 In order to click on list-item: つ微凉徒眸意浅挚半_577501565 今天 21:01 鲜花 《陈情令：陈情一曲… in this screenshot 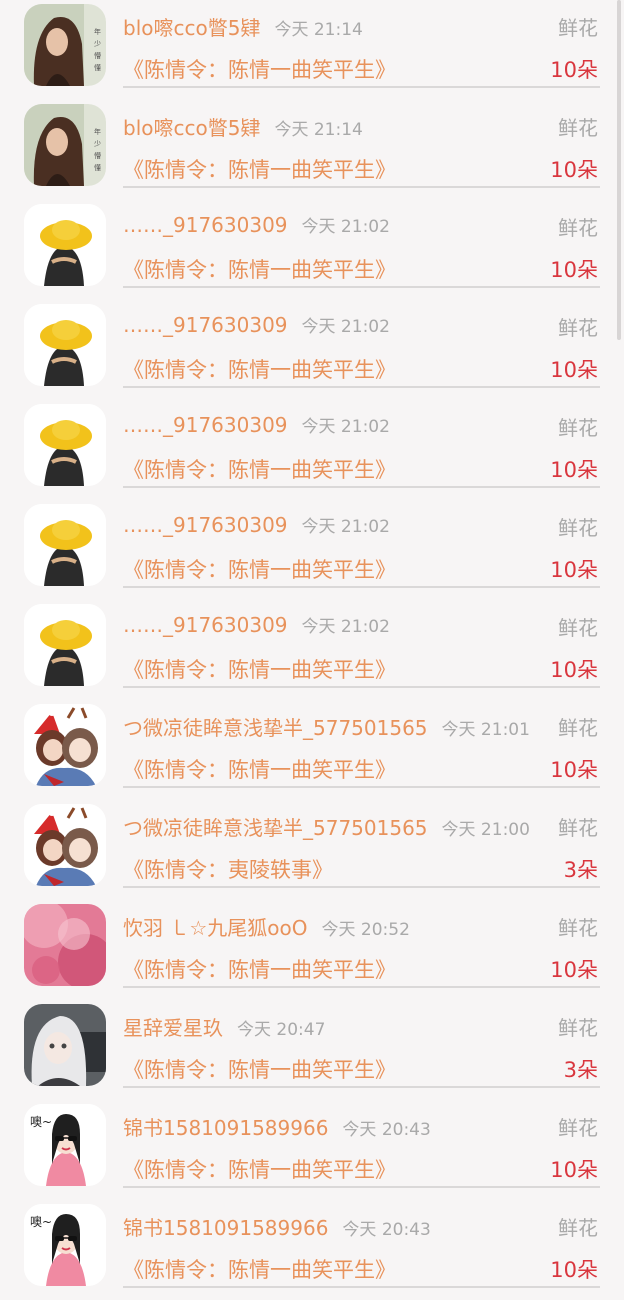, I will do `click(312, 750)`.